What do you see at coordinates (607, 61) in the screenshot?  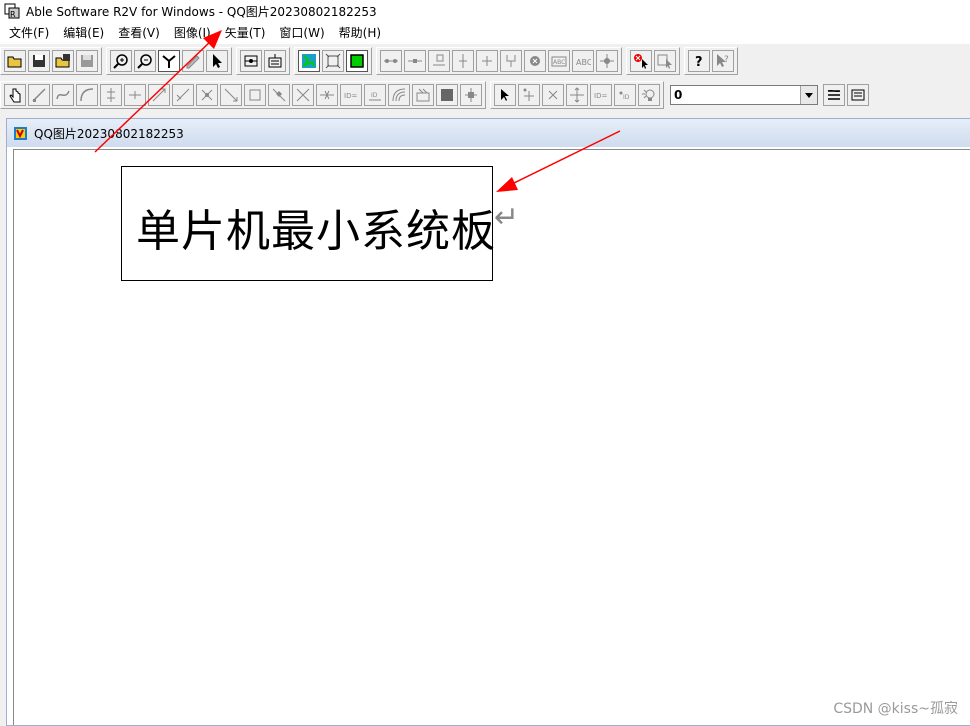 I see `point-button` at bounding box center [607, 61].